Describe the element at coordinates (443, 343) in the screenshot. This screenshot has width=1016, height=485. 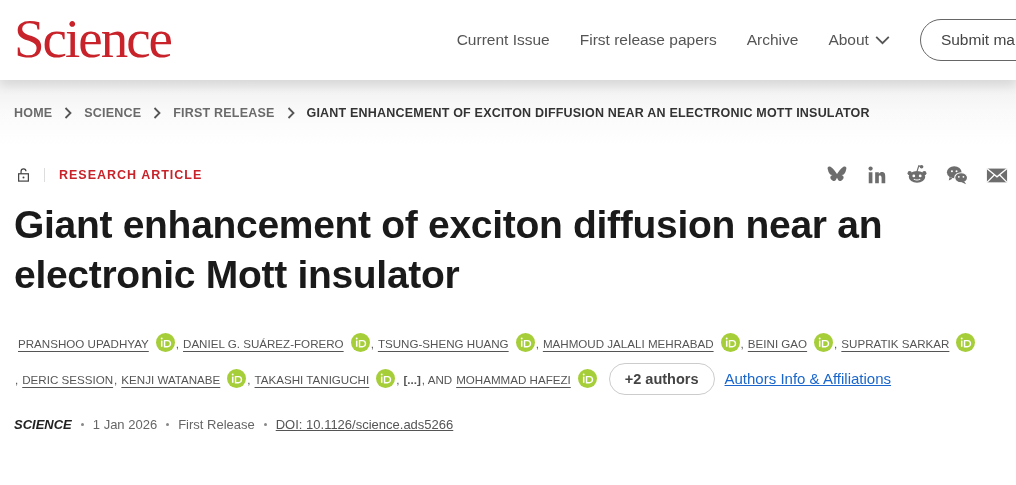
I see `author-link: TSUNG-SHENG HUANG` at that location.